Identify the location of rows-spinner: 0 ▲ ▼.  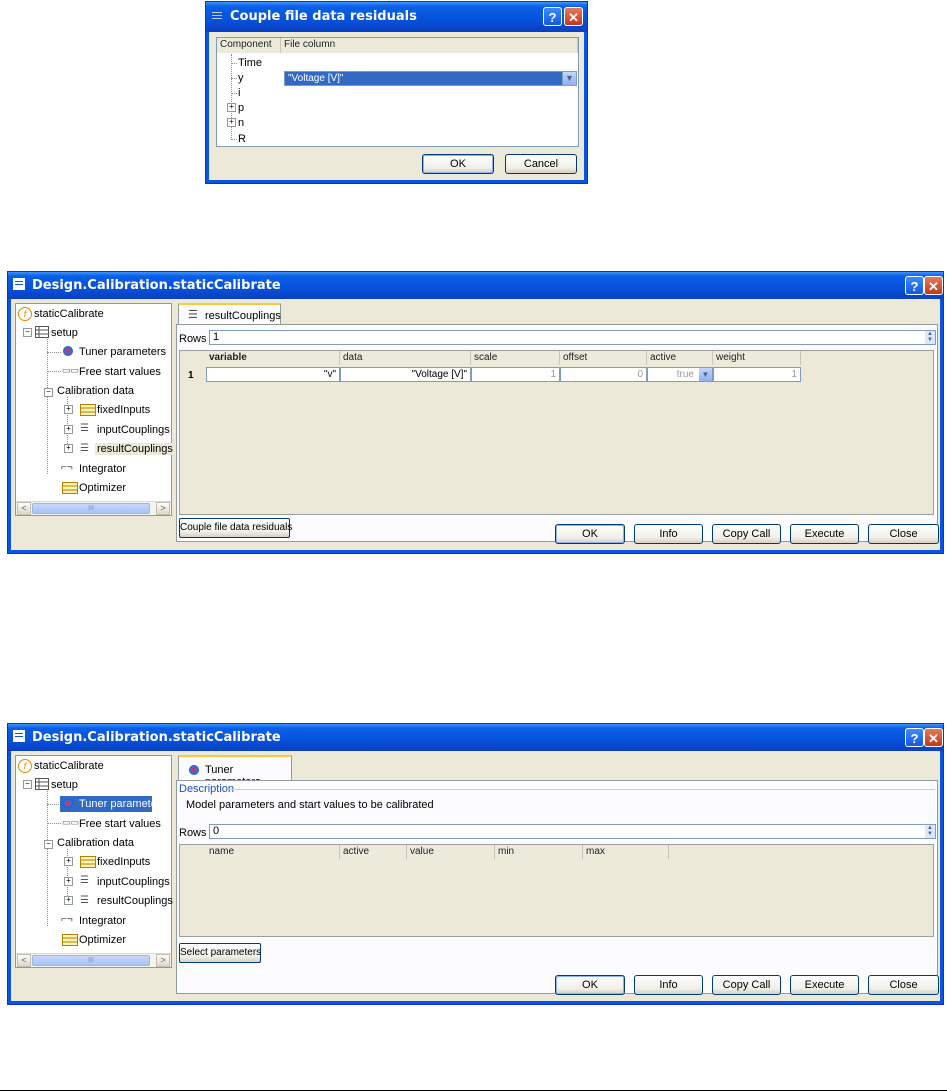
(572, 831).